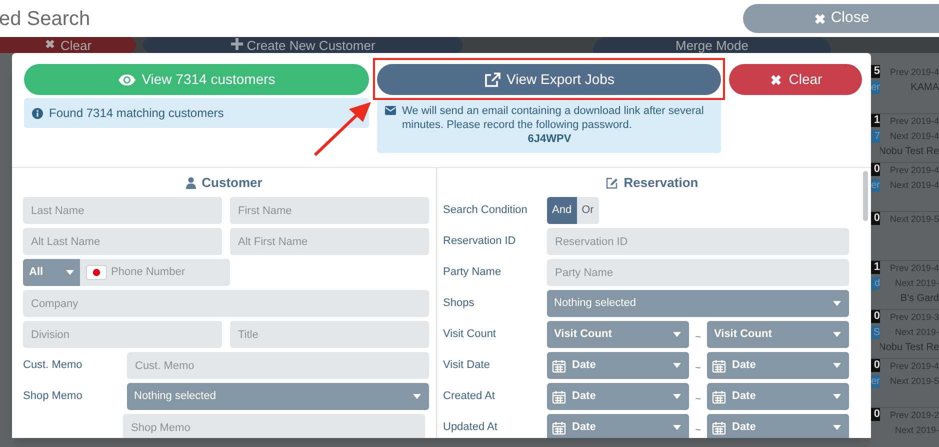 This screenshot has height=447, width=939. What do you see at coordinates (274, 426) in the screenshot?
I see `input-field: Shop Memo` at bounding box center [274, 426].